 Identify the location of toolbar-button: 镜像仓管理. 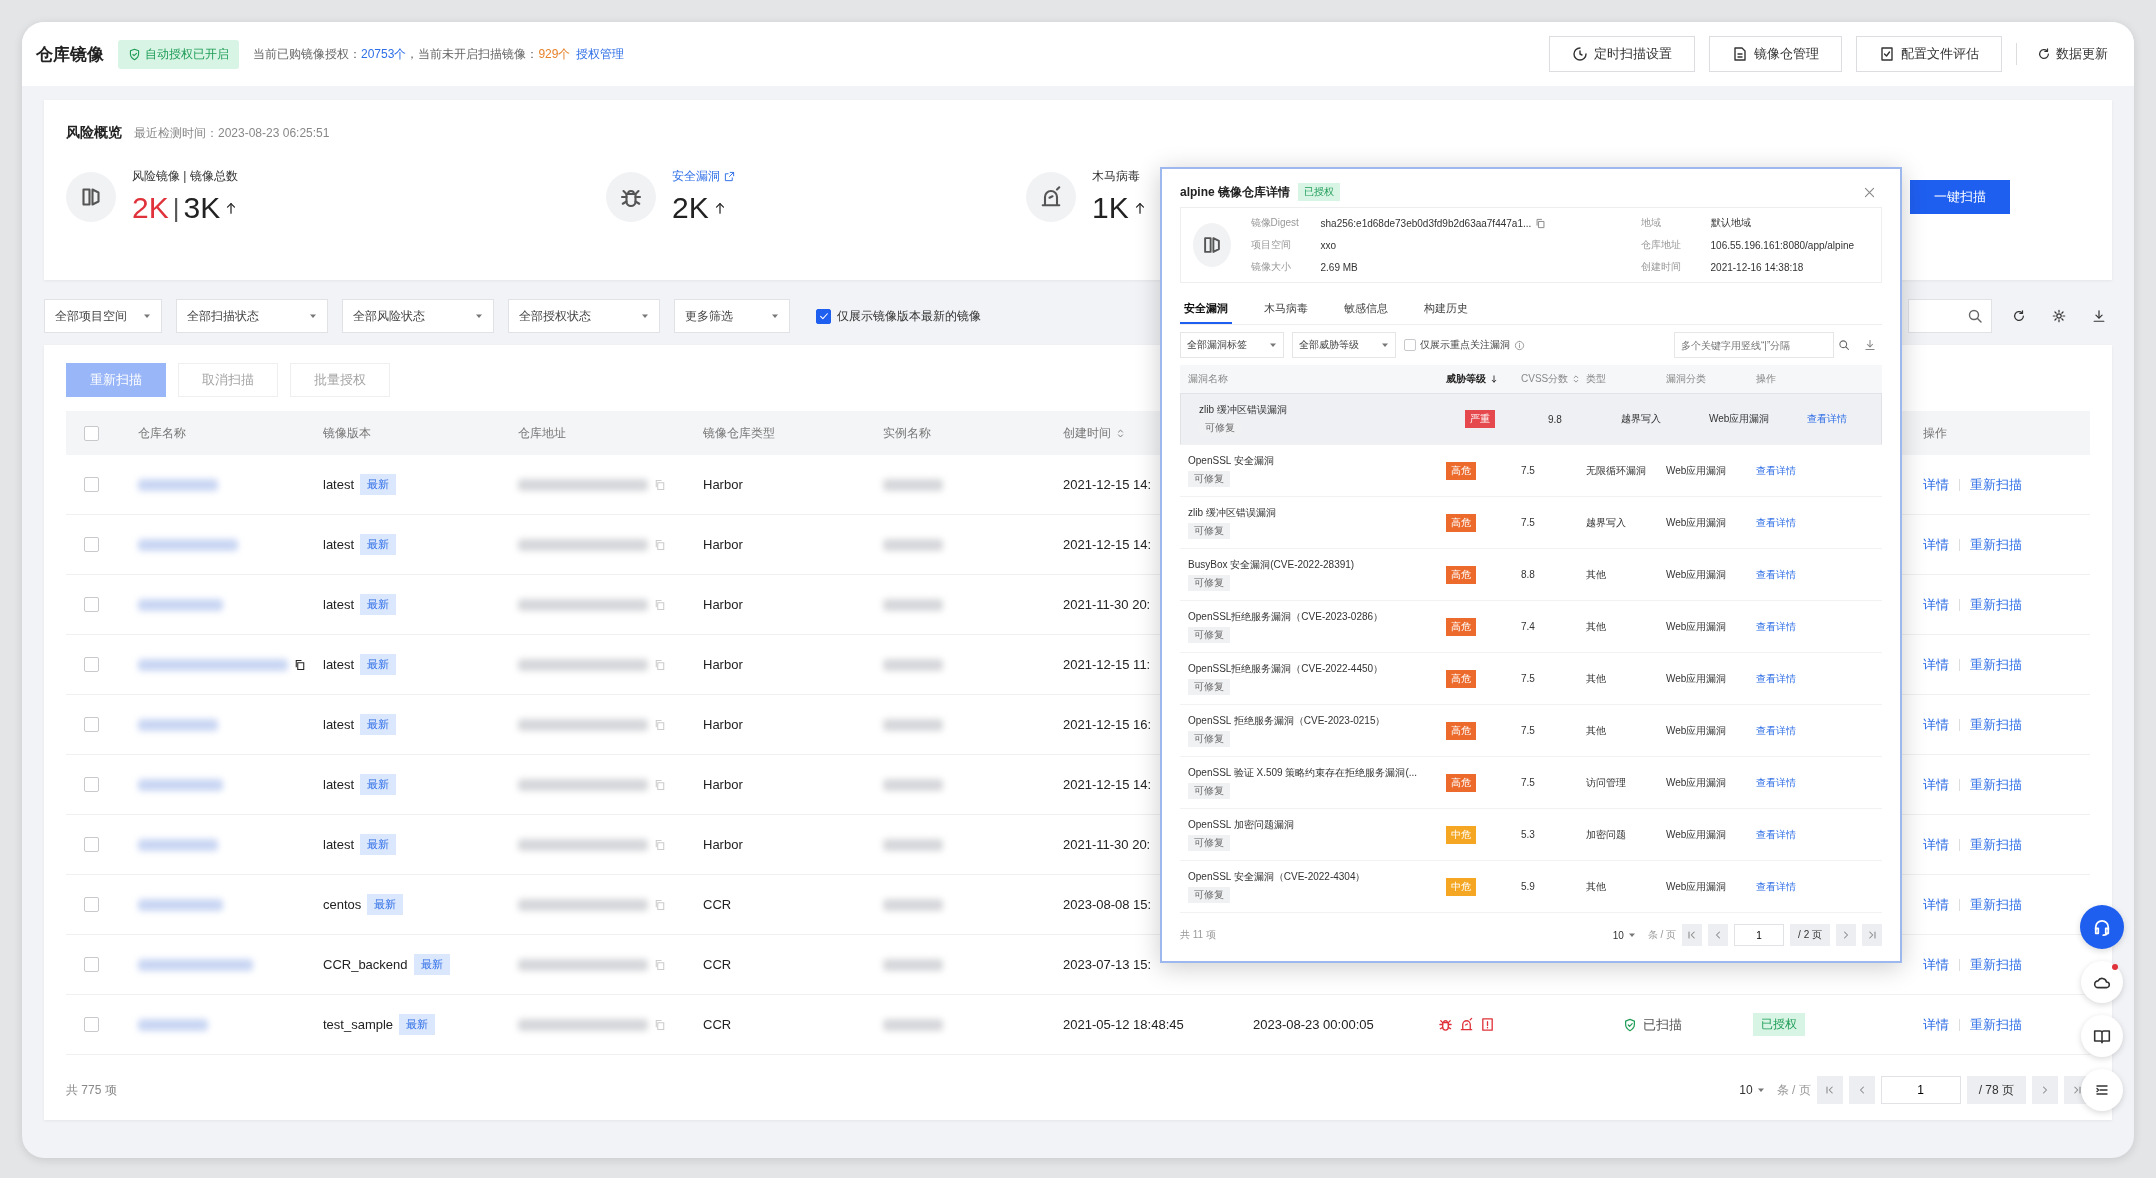
(1775, 54).